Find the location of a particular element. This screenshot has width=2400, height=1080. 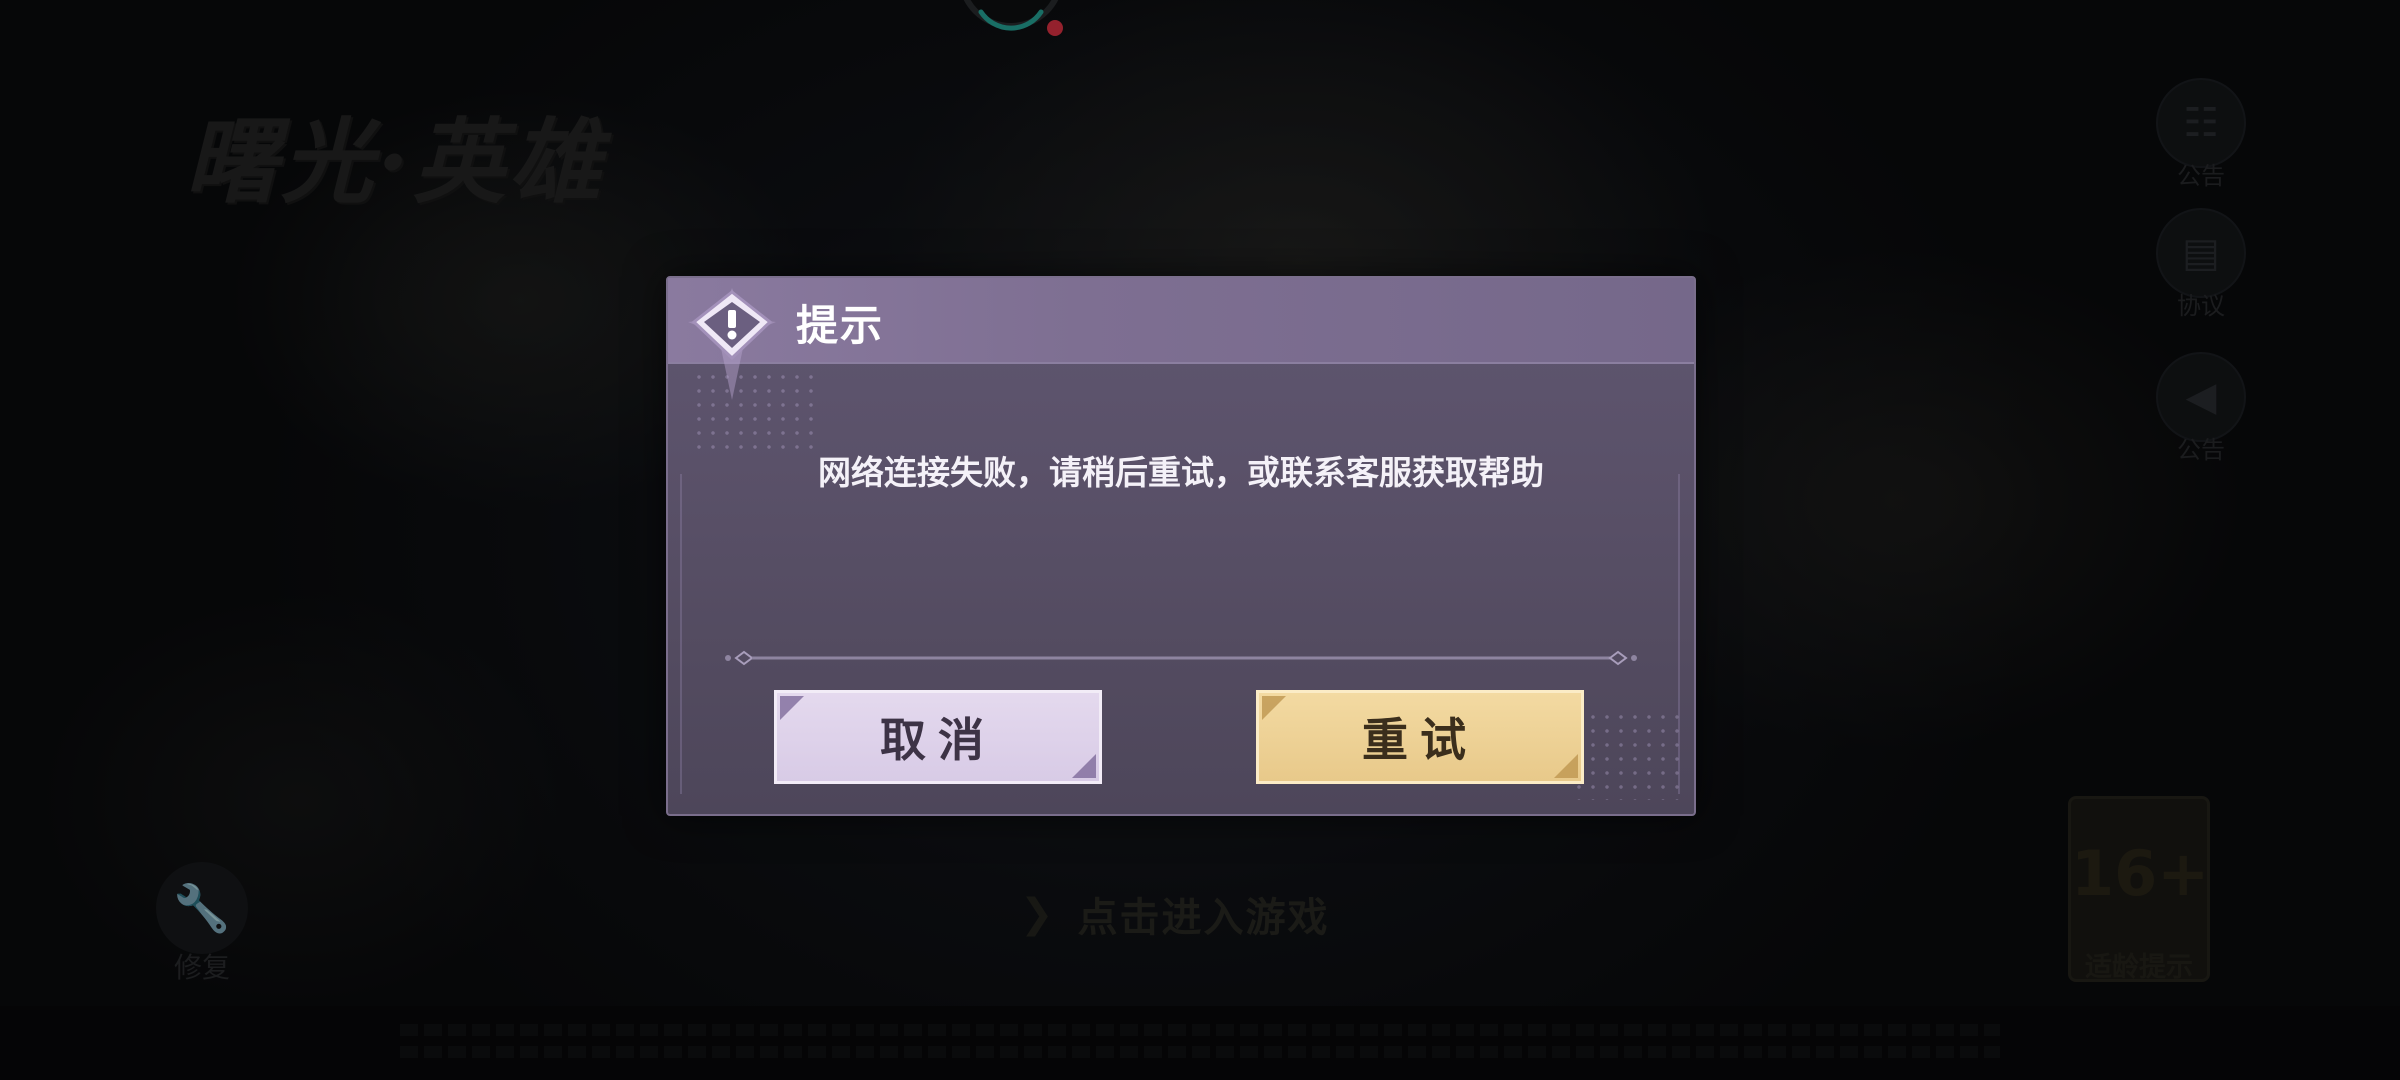

cancel-button: 取消 is located at coordinates (938, 737).